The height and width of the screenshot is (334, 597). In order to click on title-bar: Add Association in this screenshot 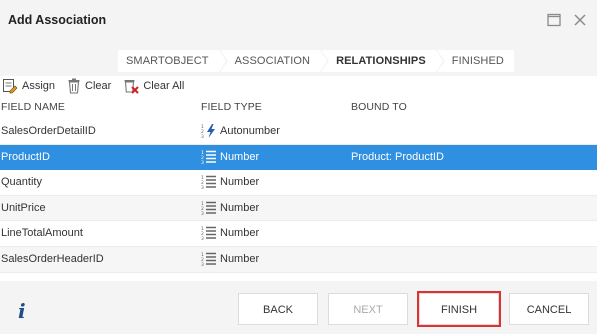, I will do `click(298, 21)`.